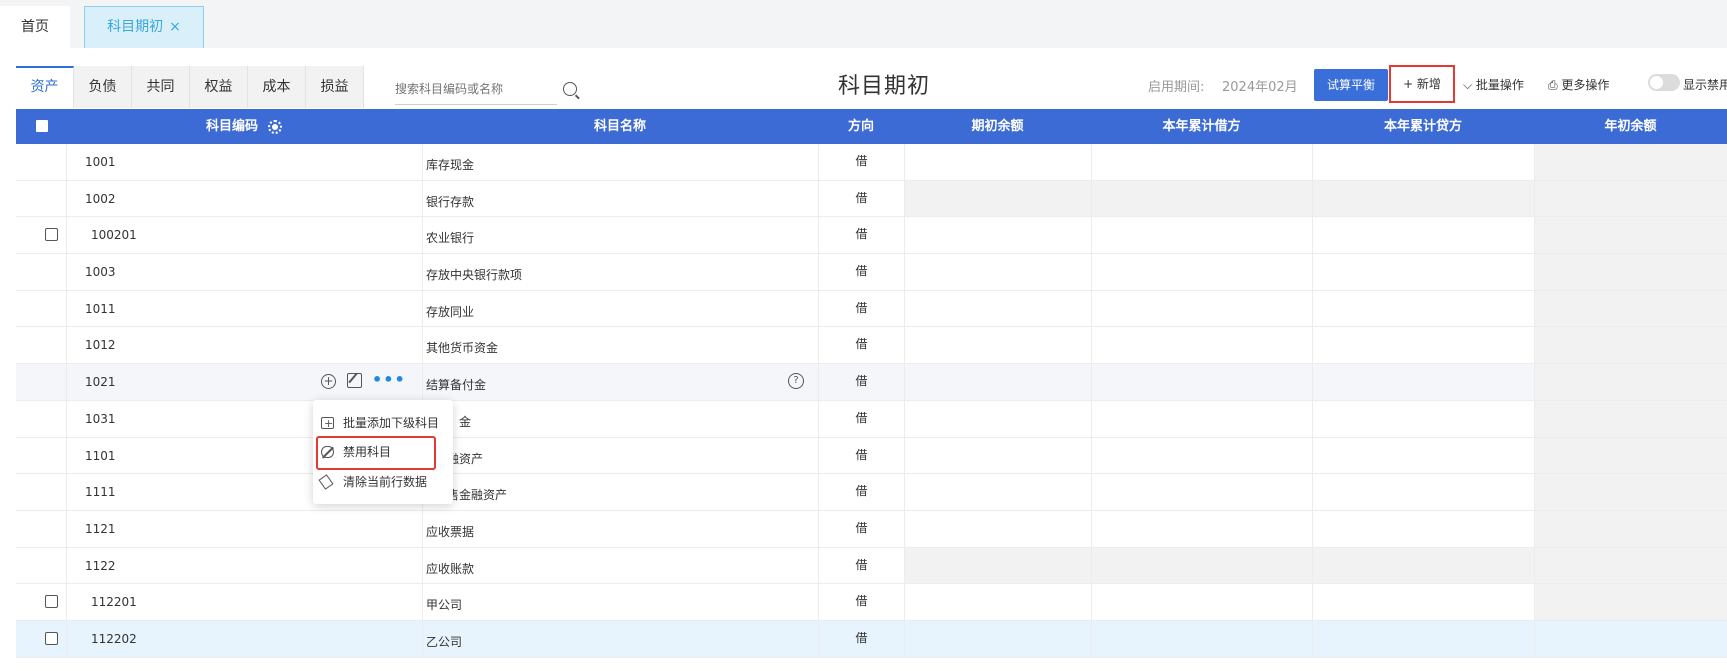 The height and width of the screenshot is (671, 1727). Describe the element at coordinates (219, 87) in the screenshot. I see `tab-equity: 权益` at that location.